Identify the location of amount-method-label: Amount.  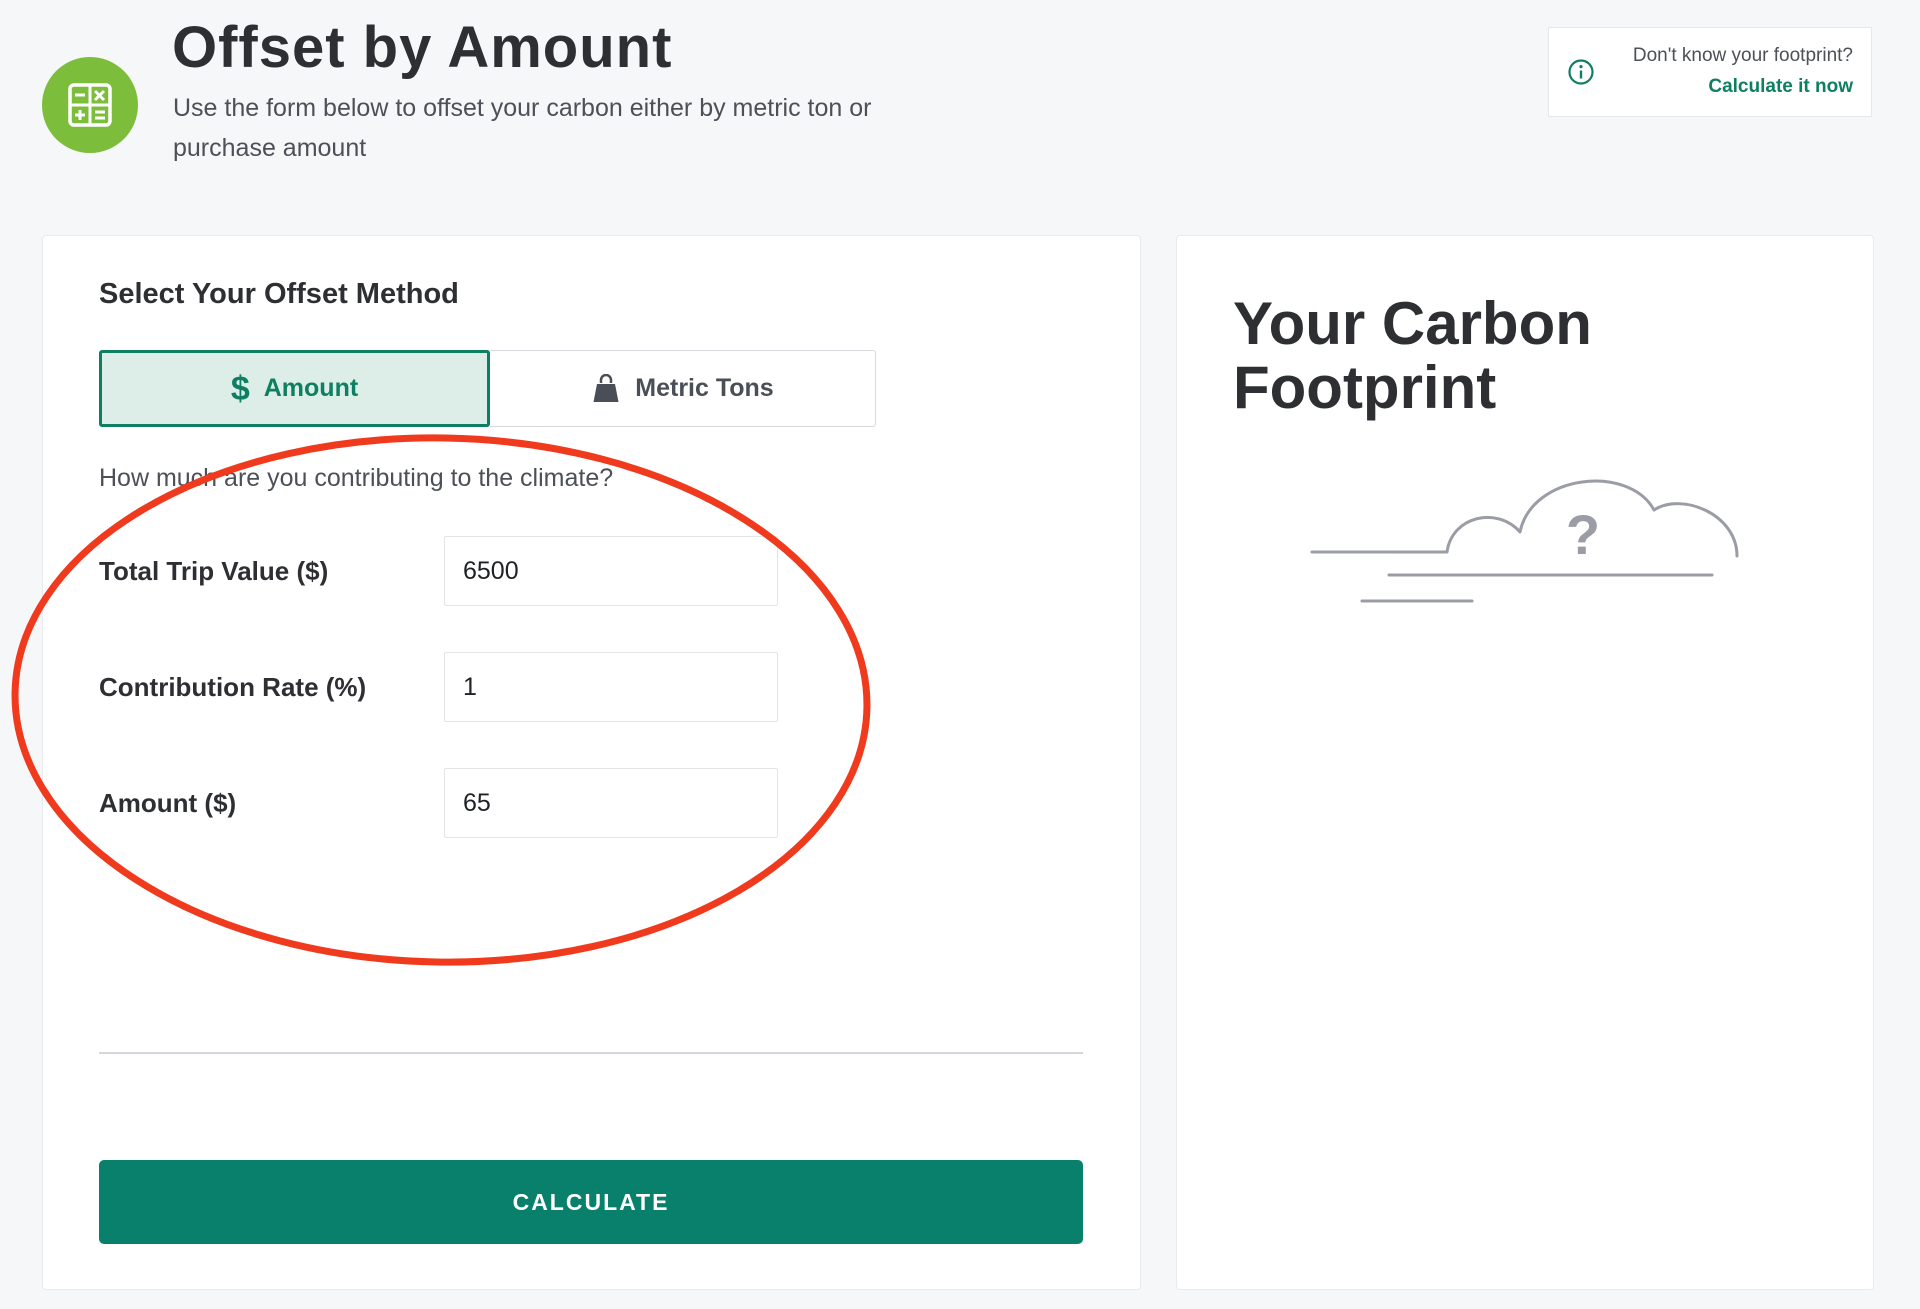
(311, 388).